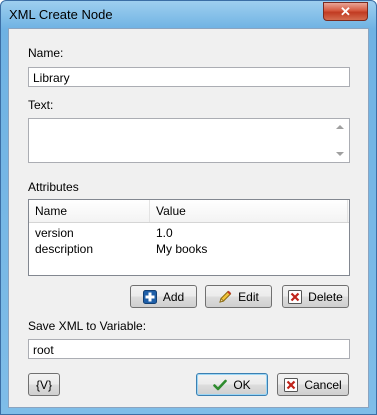 The width and height of the screenshot is (377, 415). I want to click on save-variable-input: root, so click(189, 349).